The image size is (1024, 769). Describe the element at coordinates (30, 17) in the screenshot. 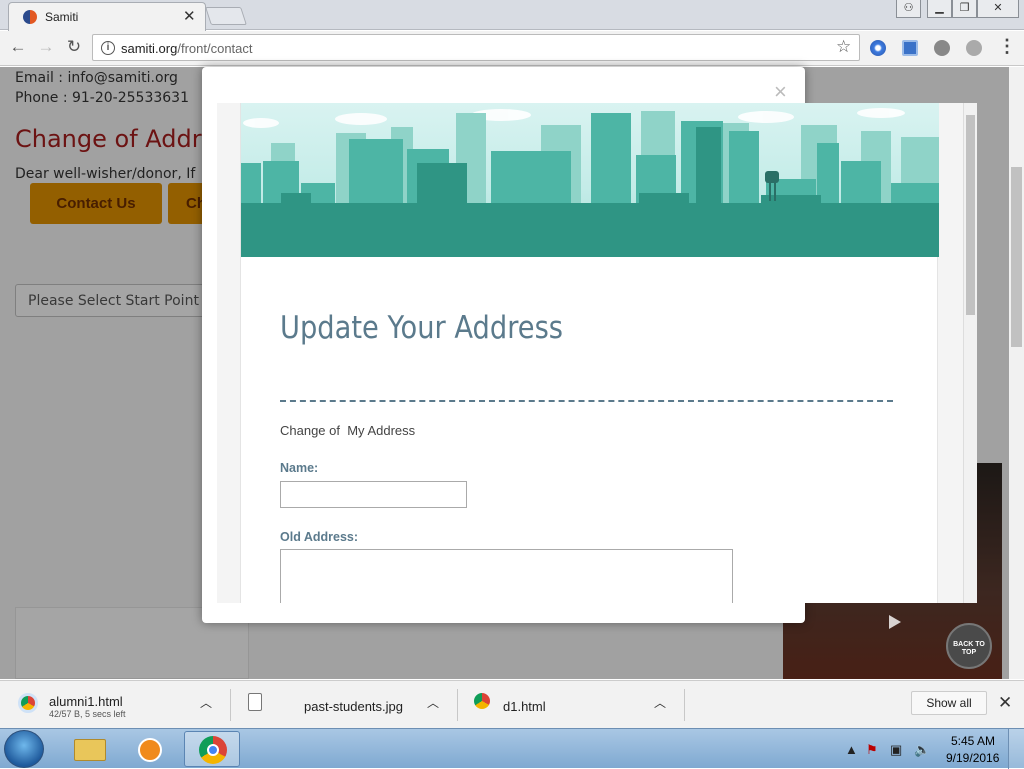

I see `samiti-favicon-icon` at that location.